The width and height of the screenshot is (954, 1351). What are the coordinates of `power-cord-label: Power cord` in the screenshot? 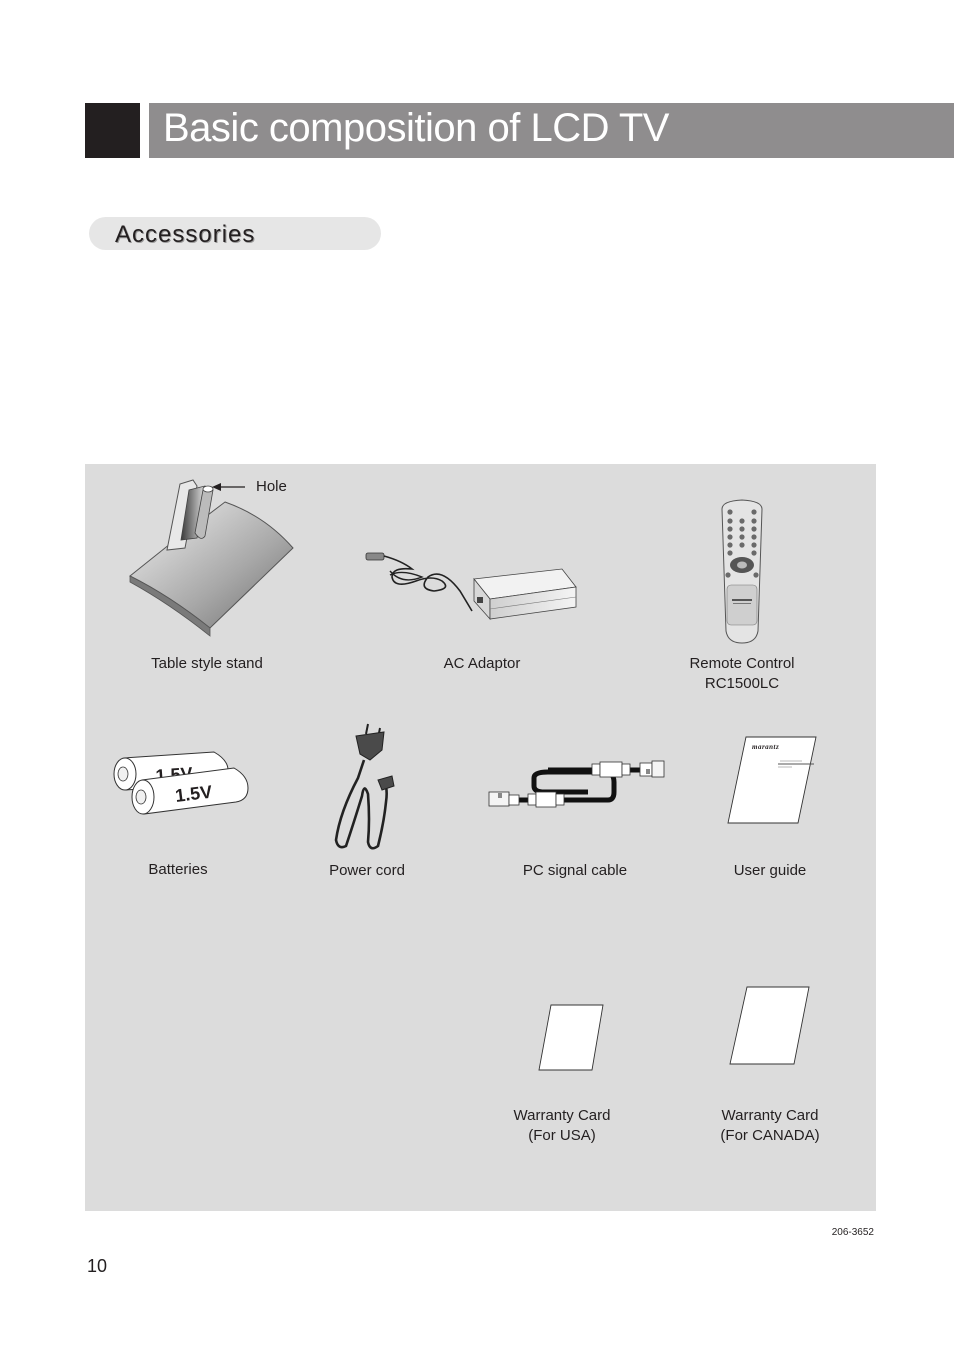 It's located at (367, 870).